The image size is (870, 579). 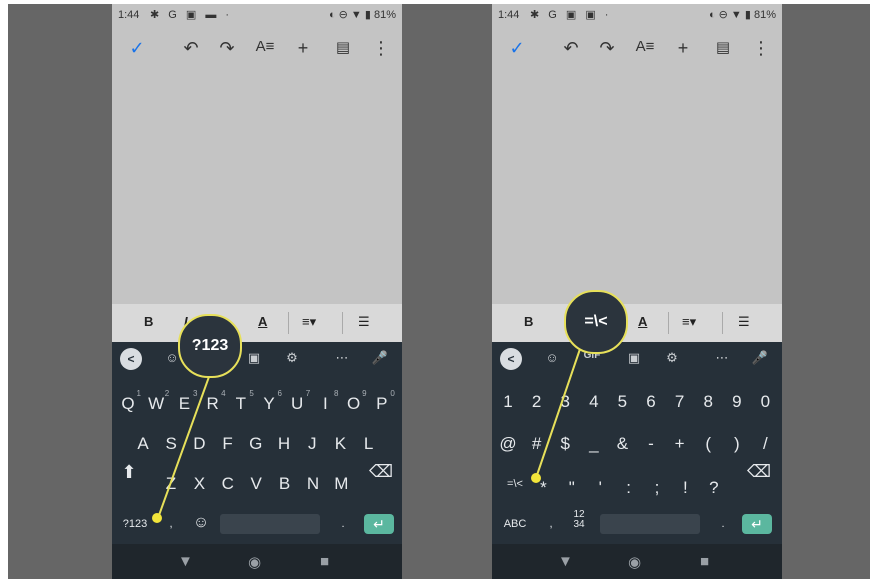 What do you see at coordinates (210, 346) in the screenshot?
I see `callout-symbols-key: ?123` at bounding box center [210, 346].